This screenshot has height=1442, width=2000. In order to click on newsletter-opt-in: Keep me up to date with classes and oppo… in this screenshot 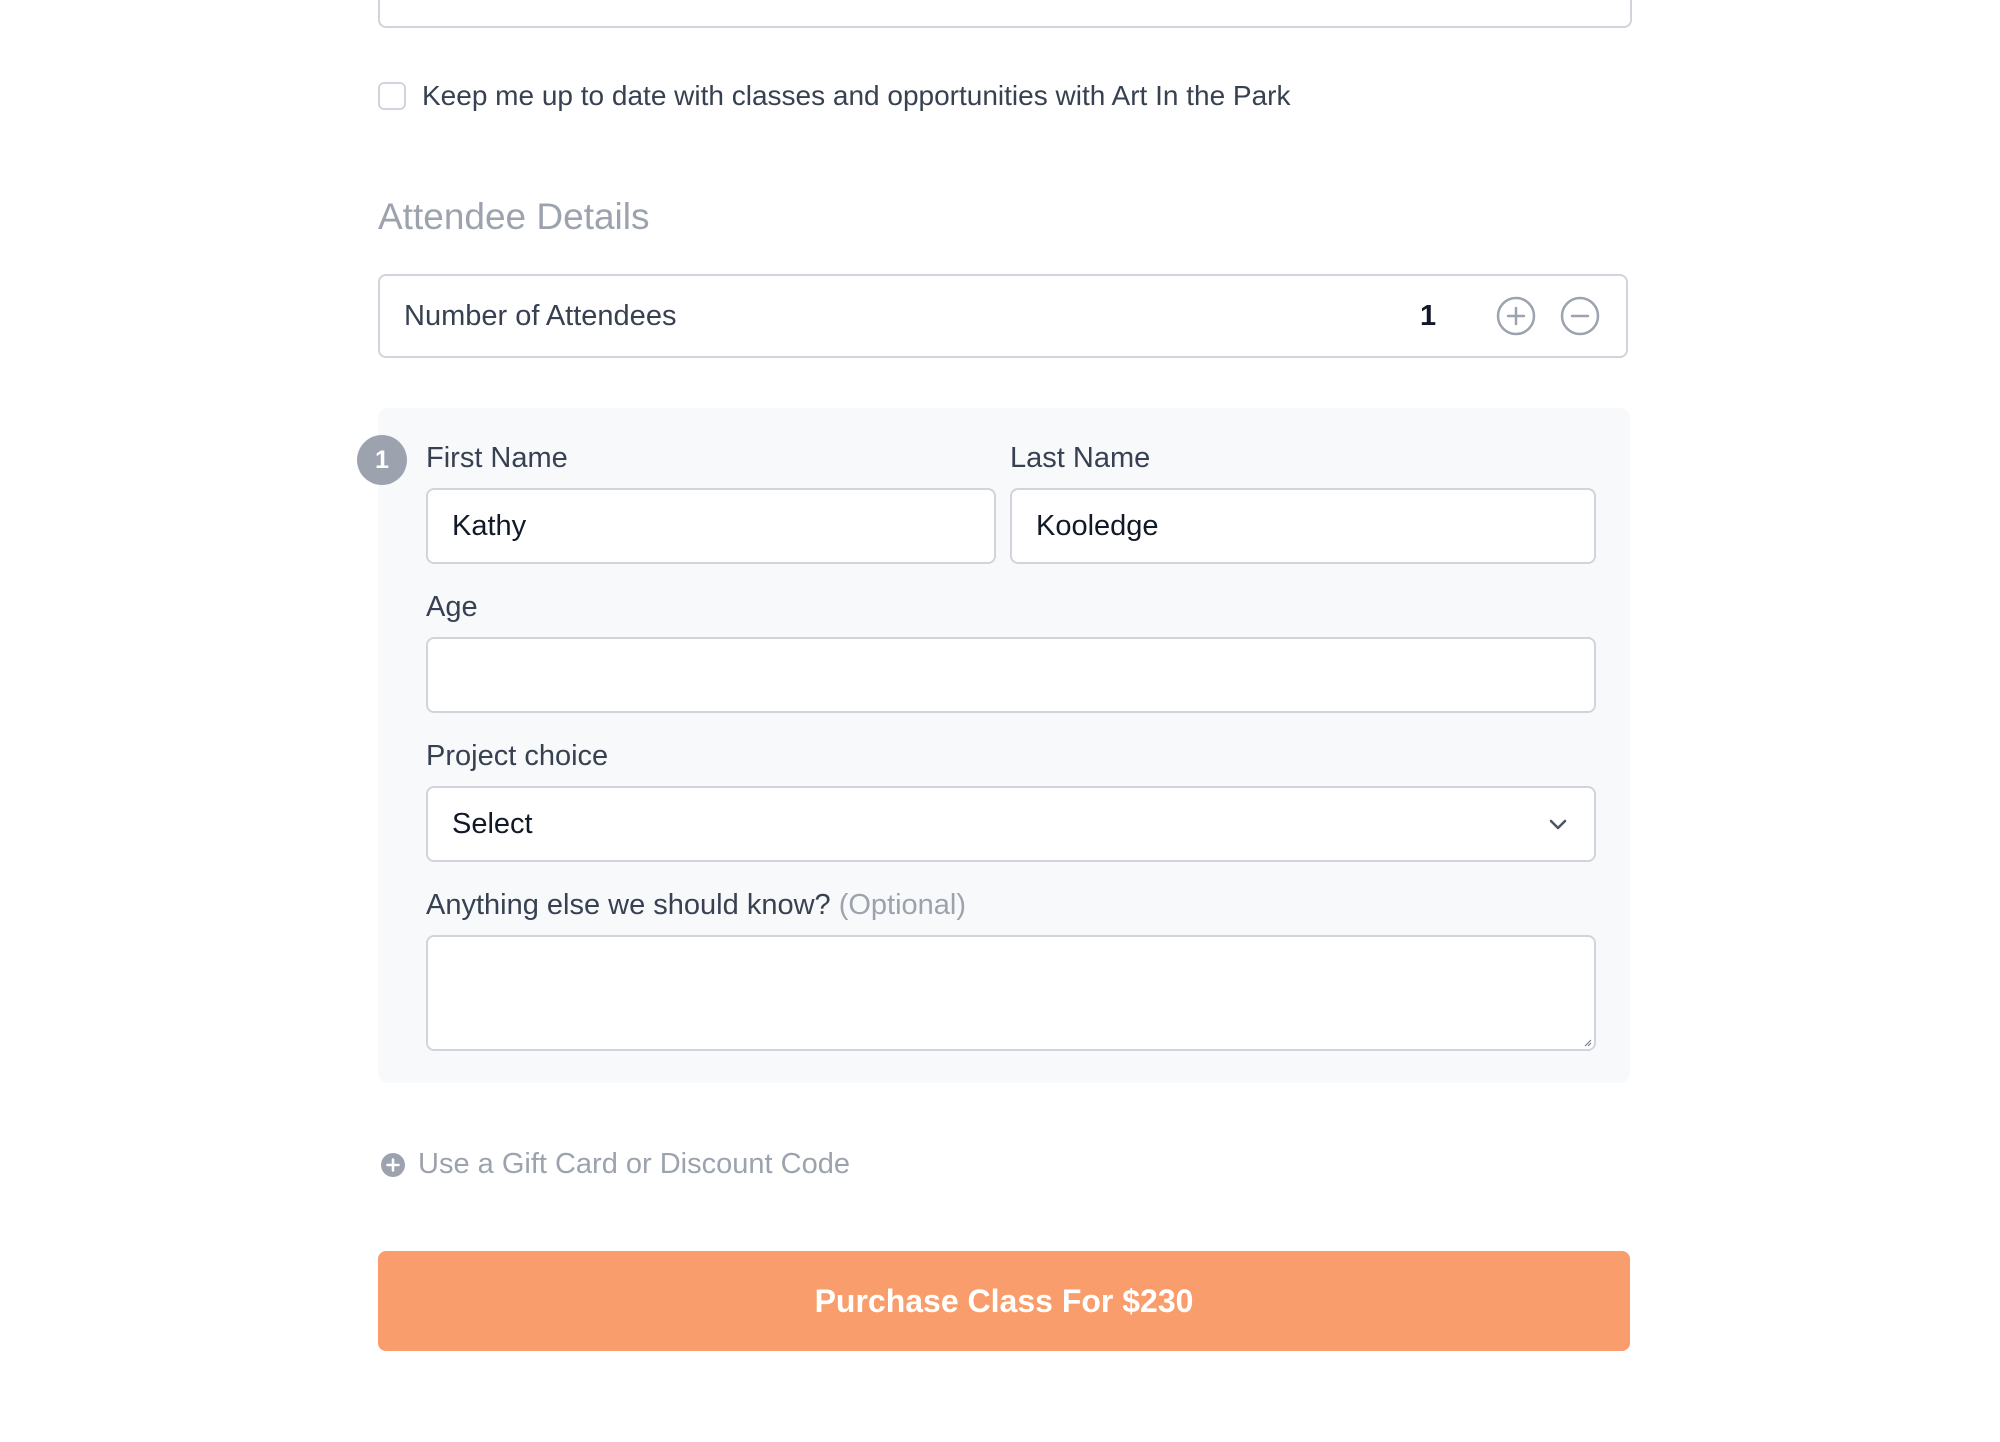, I will do `click(834, 96)`.